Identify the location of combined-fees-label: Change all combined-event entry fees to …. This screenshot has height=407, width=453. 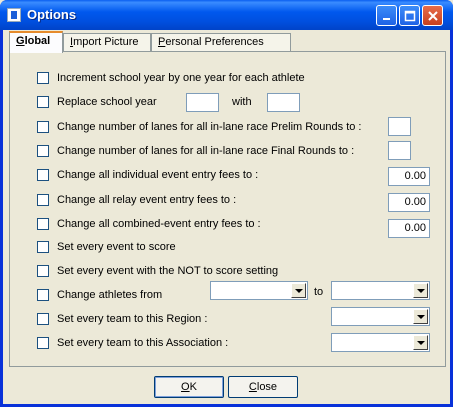
(159, 224).